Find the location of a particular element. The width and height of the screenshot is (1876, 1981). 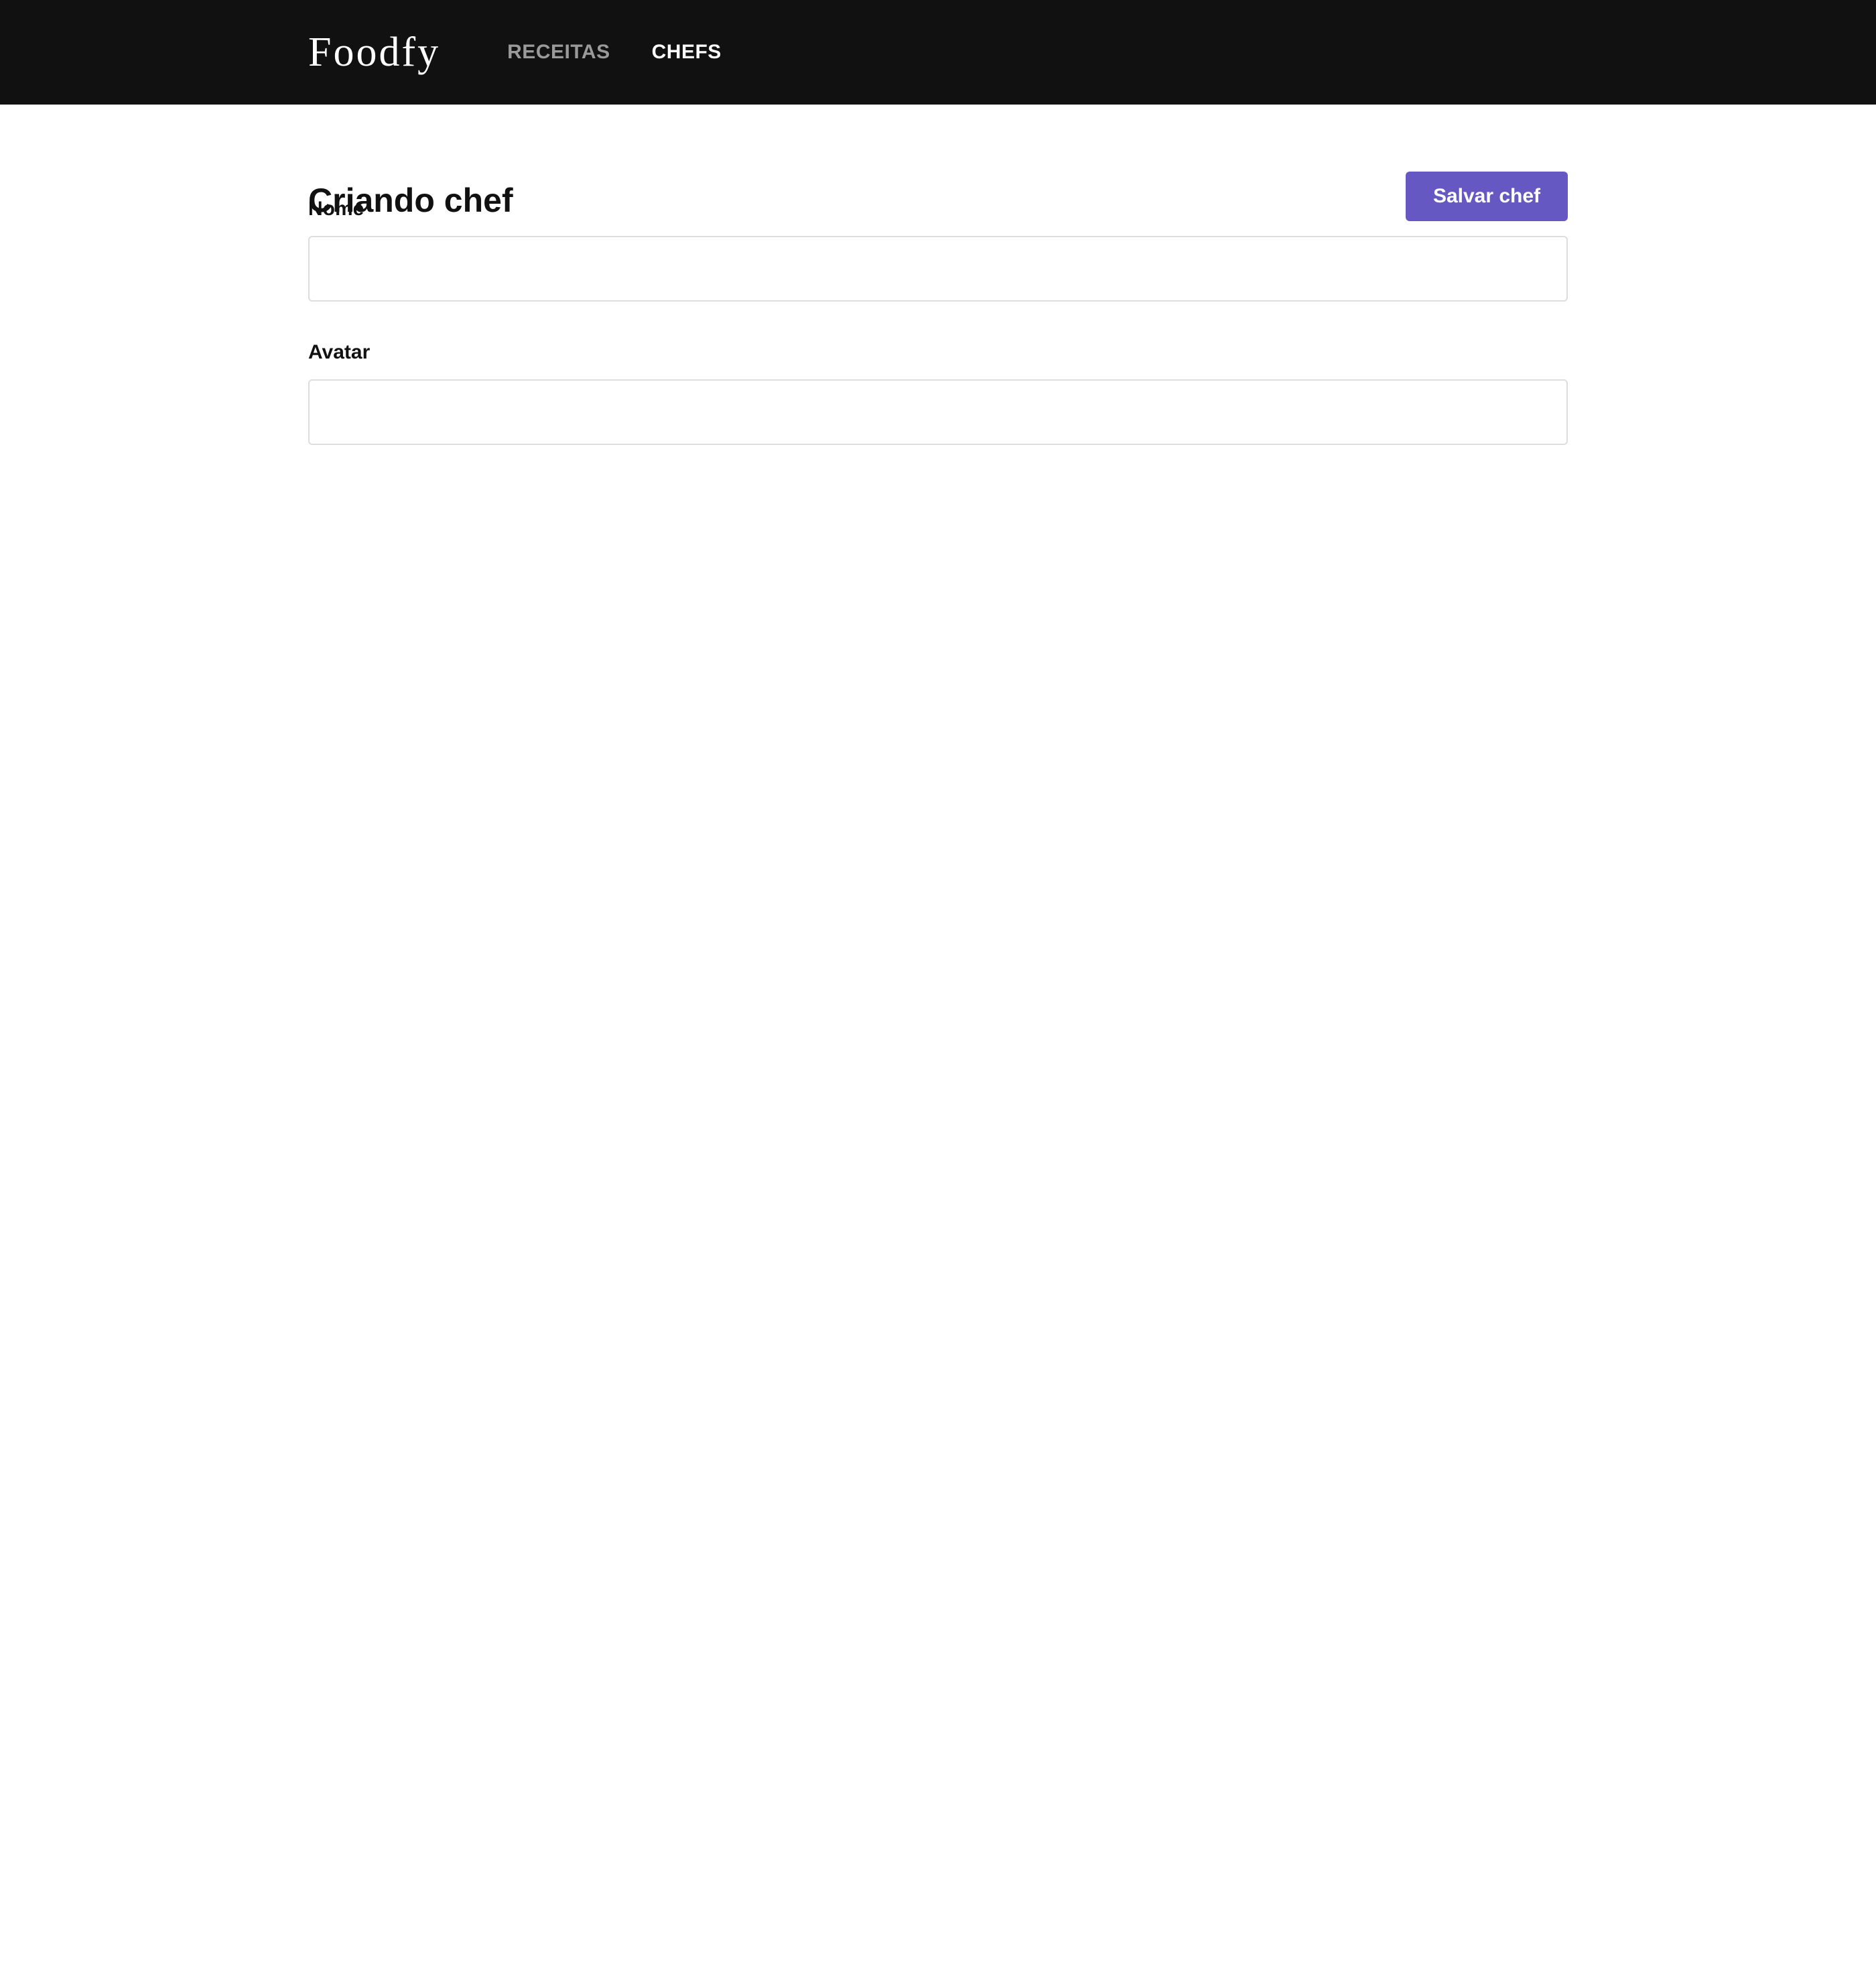

logo: Foodfy is located at coordinates (374, 52).